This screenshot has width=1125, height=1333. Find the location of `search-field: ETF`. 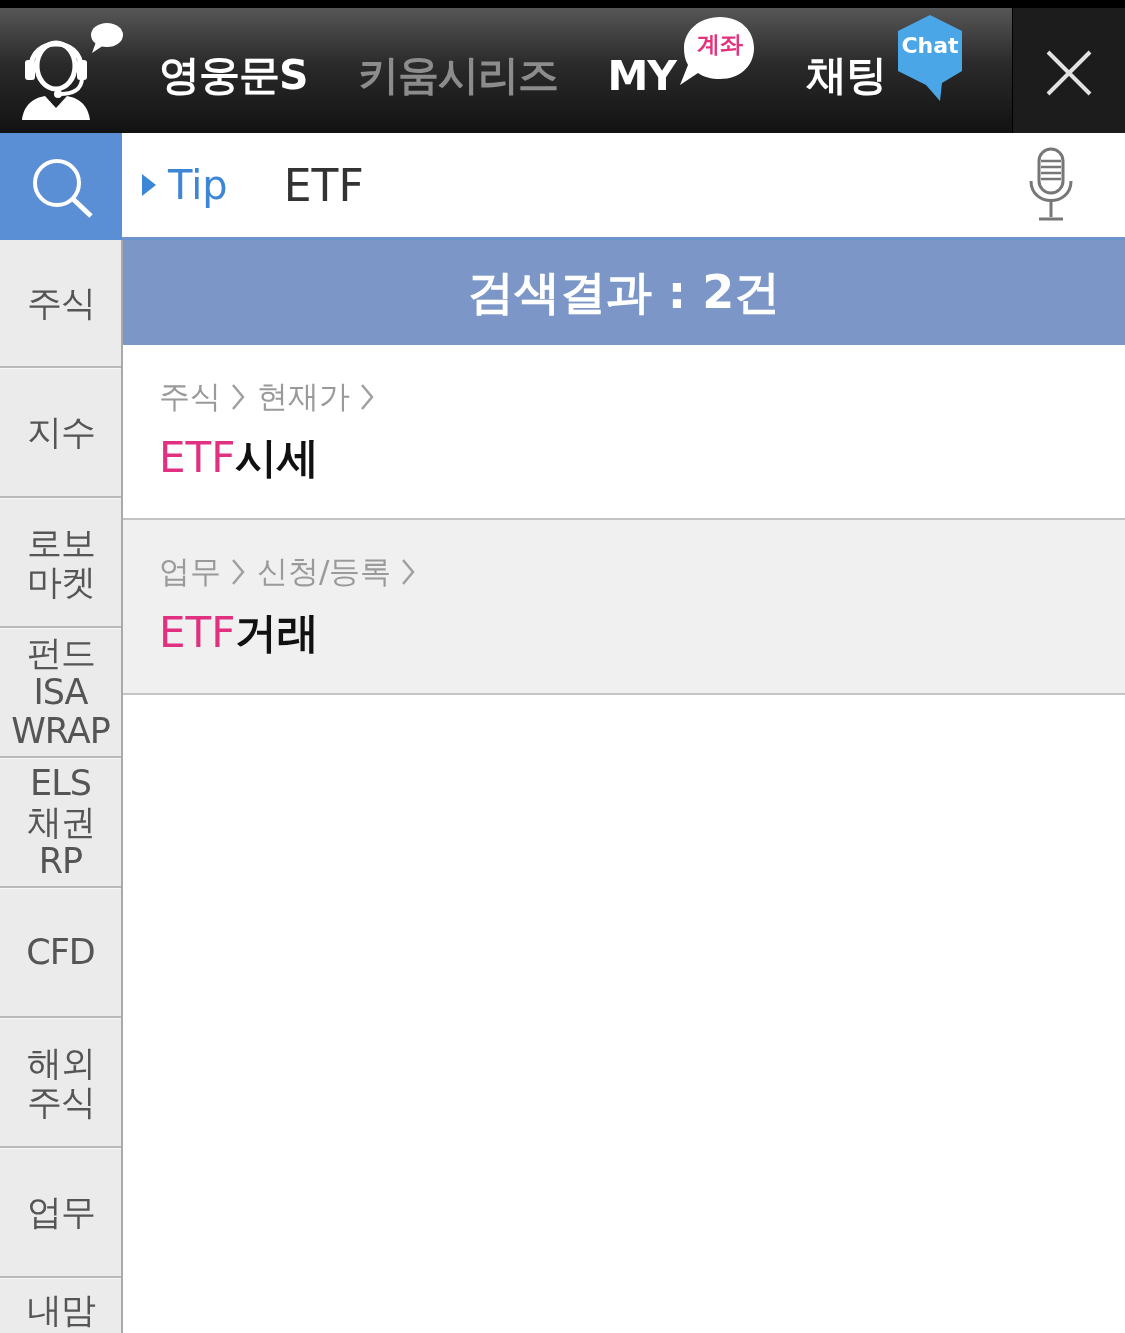

search-field: ETF is located at coordinates (655, 185).